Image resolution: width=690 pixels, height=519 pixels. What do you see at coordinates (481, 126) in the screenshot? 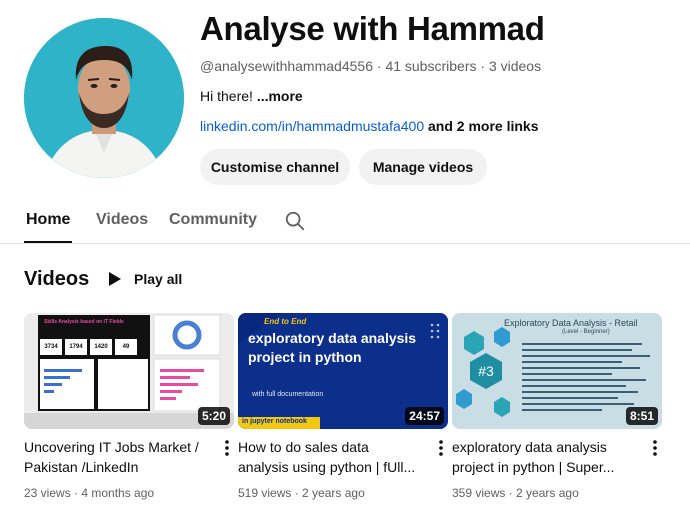
I see `more-links: and 2 more links` at bounding box center [481, 126].